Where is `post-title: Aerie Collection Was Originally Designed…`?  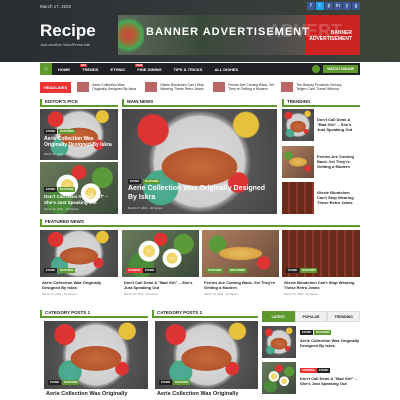 post-title: Aerie Collection Was Originally Designed… is located at coordinates (80, 142).